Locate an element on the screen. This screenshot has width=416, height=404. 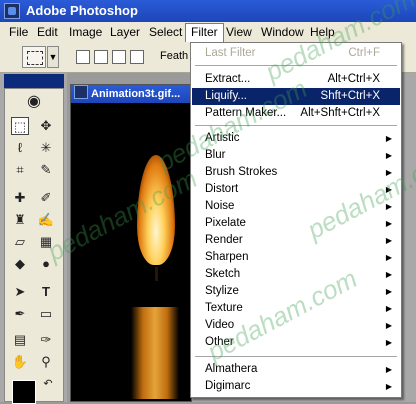
menu-item-stylize: Stylize ▶ is located at coordinates (296, 291).